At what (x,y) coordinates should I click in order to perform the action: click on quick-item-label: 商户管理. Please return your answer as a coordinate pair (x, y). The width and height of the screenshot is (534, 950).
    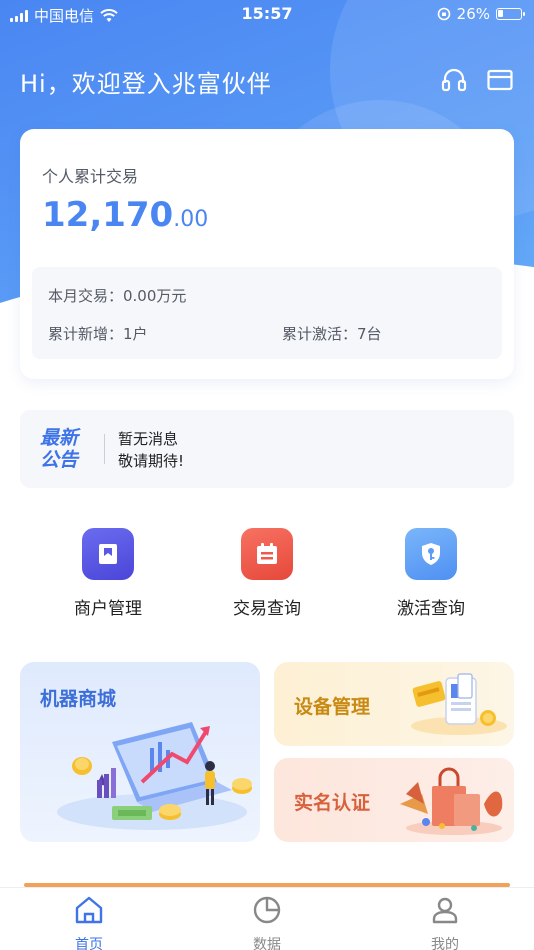
    Looking at the image, I should click on (108, 609).